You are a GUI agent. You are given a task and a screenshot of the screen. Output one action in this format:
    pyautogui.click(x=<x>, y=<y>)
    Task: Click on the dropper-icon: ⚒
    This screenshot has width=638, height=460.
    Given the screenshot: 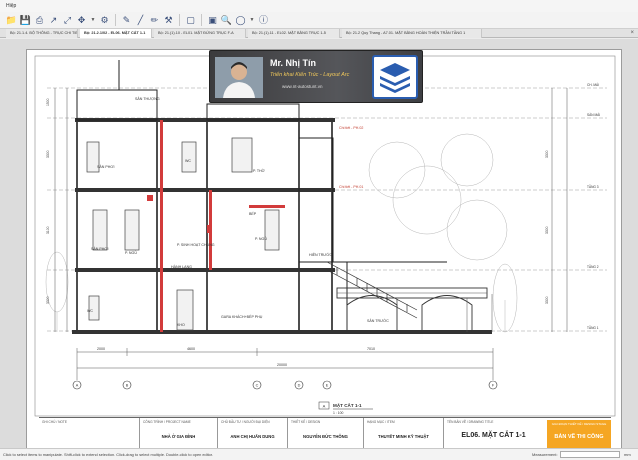 What is the action you would take?
    pyautogui.click(x=168, y=20)
    